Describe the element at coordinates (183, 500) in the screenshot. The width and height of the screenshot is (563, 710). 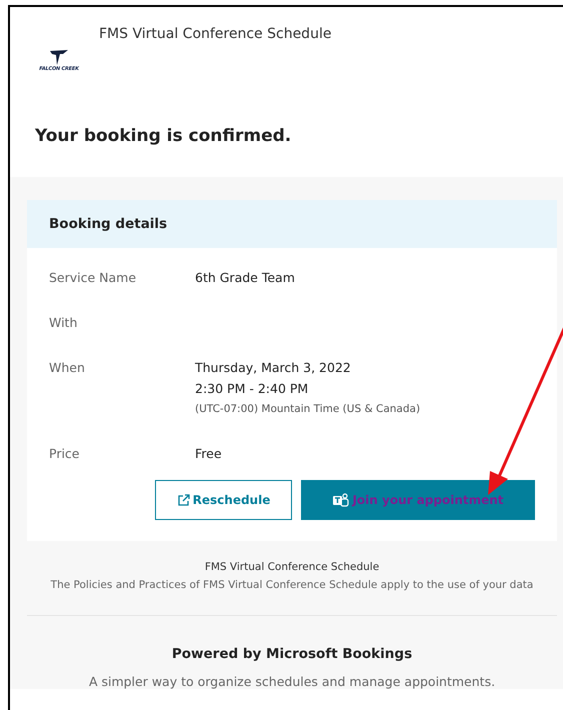
I see `external-link-icon` at that location.